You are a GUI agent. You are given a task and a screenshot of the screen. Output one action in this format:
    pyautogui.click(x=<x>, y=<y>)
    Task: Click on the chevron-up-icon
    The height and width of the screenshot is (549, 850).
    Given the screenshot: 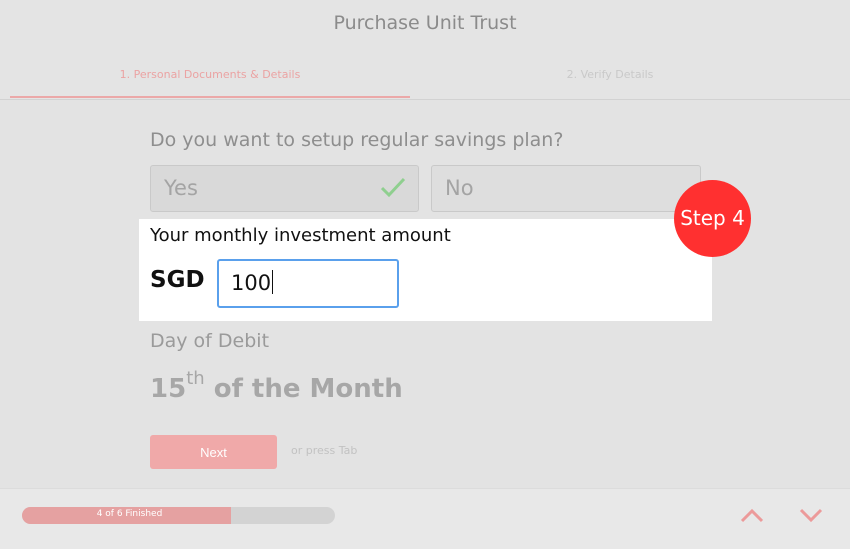 What is the action you would take?
    pyautogui.click(x=752, y=515)
    